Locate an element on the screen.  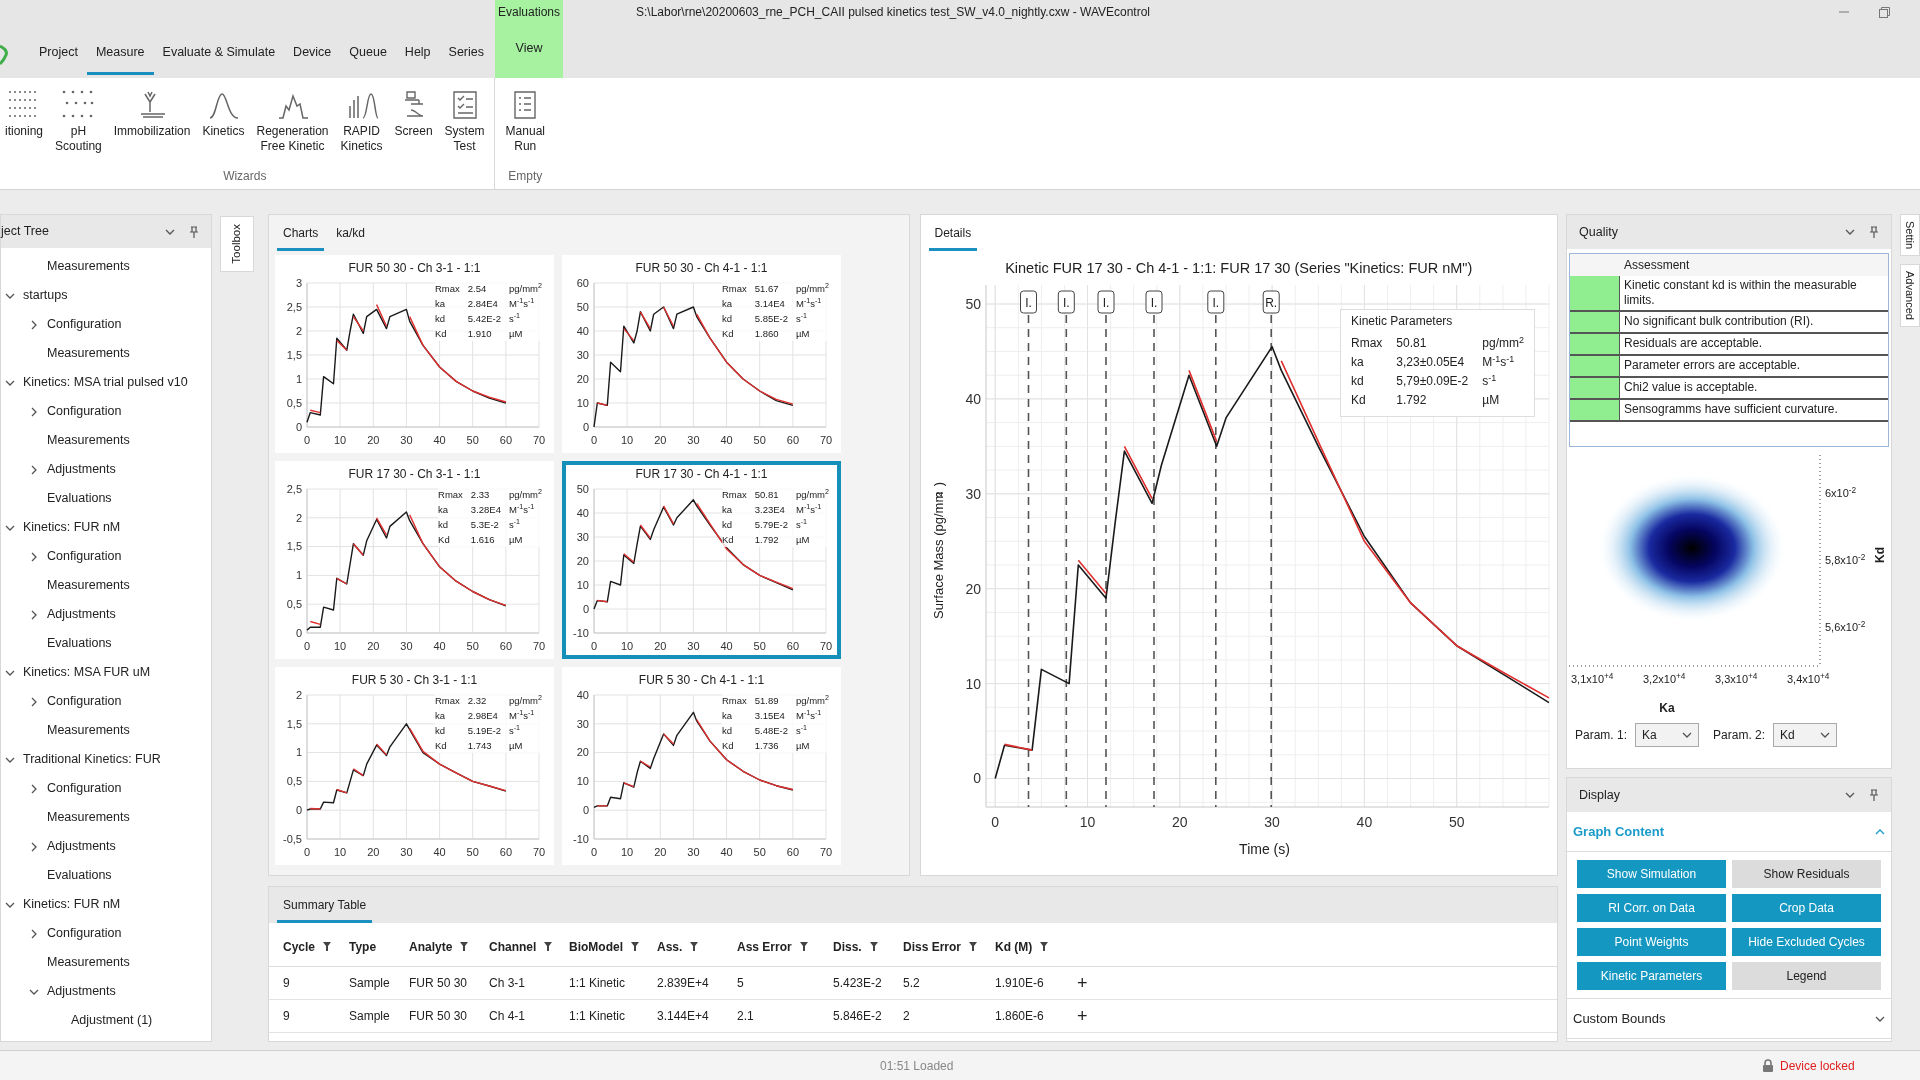
toolbox-tab: Toolbox is located at coordinates (237, 244).